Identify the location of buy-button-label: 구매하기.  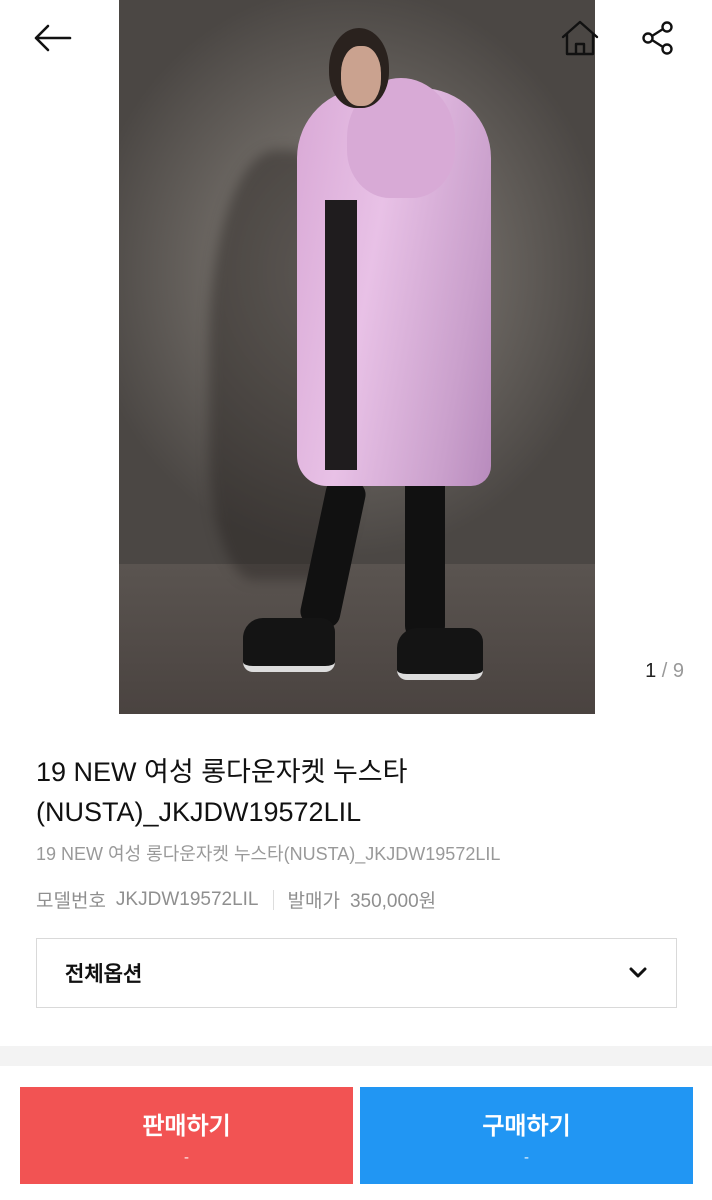
(526, 1126).